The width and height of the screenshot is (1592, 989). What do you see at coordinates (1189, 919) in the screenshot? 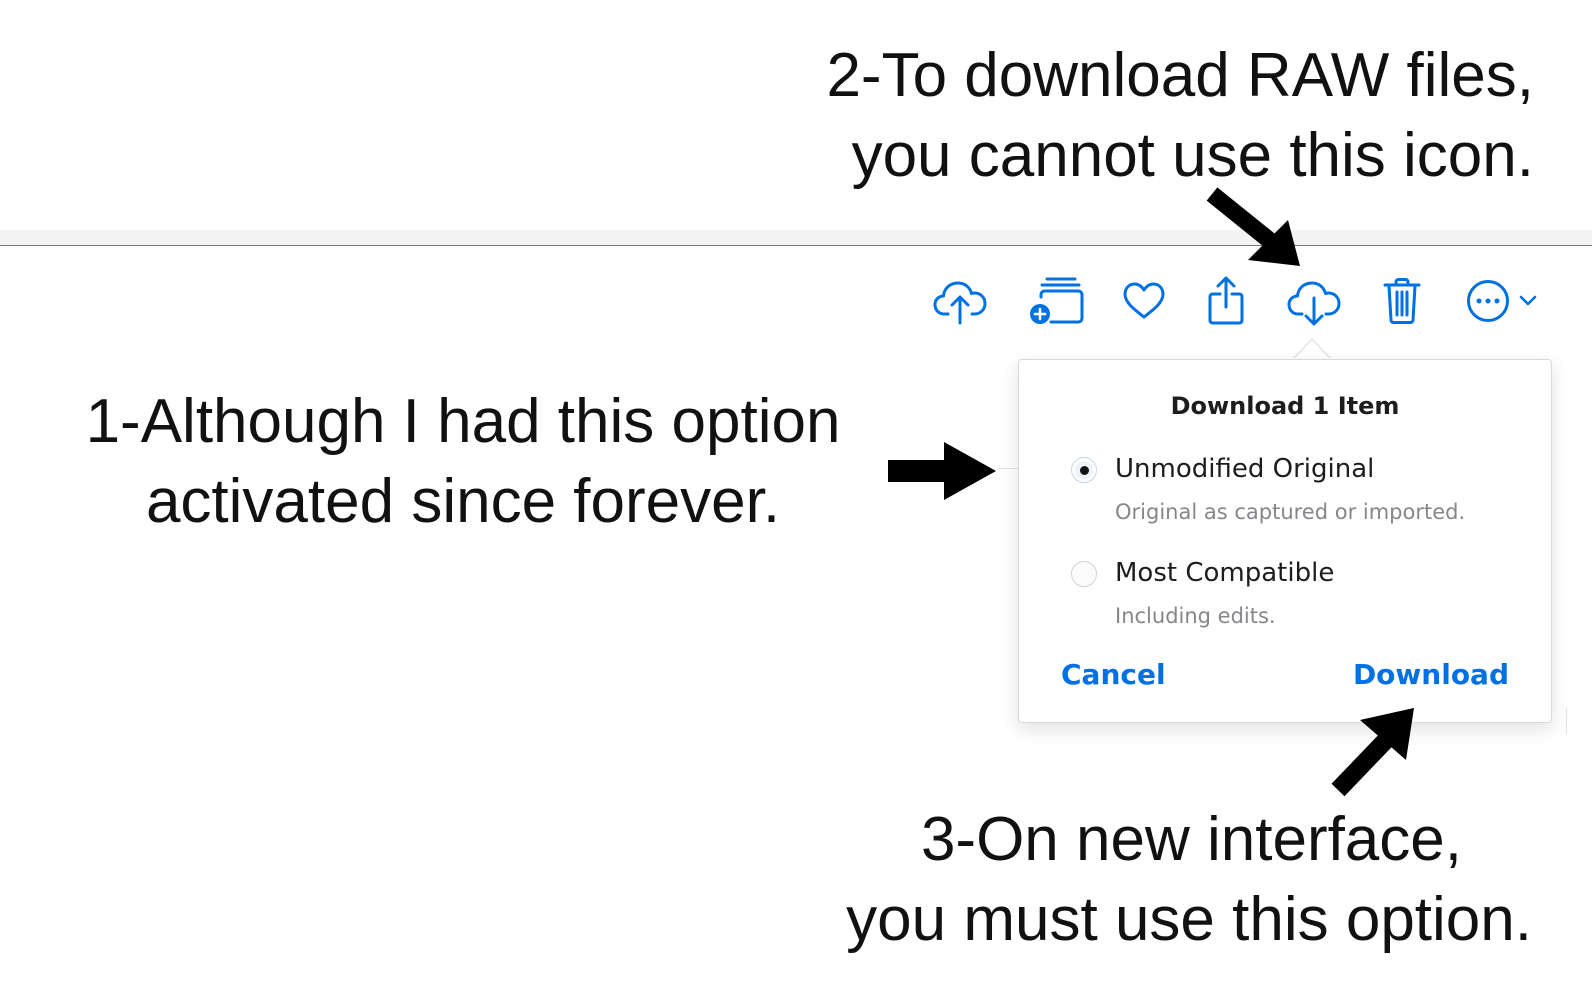
I see `annotation-line: you must use this option.` at bounding box center [1189, 919].